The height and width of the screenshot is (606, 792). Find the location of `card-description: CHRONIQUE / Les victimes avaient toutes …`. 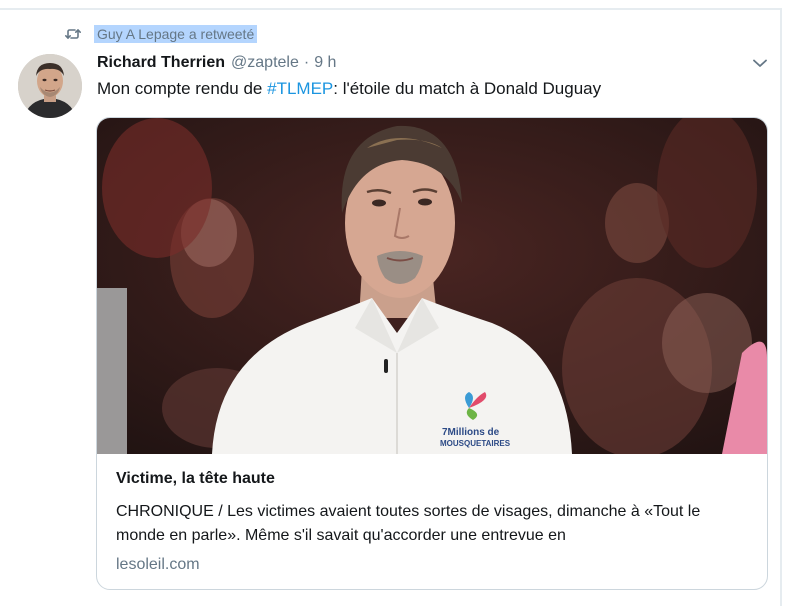

card-description: CHRONIQUE / Les victimes avaient toutes … is located at coordinates (408, 523).